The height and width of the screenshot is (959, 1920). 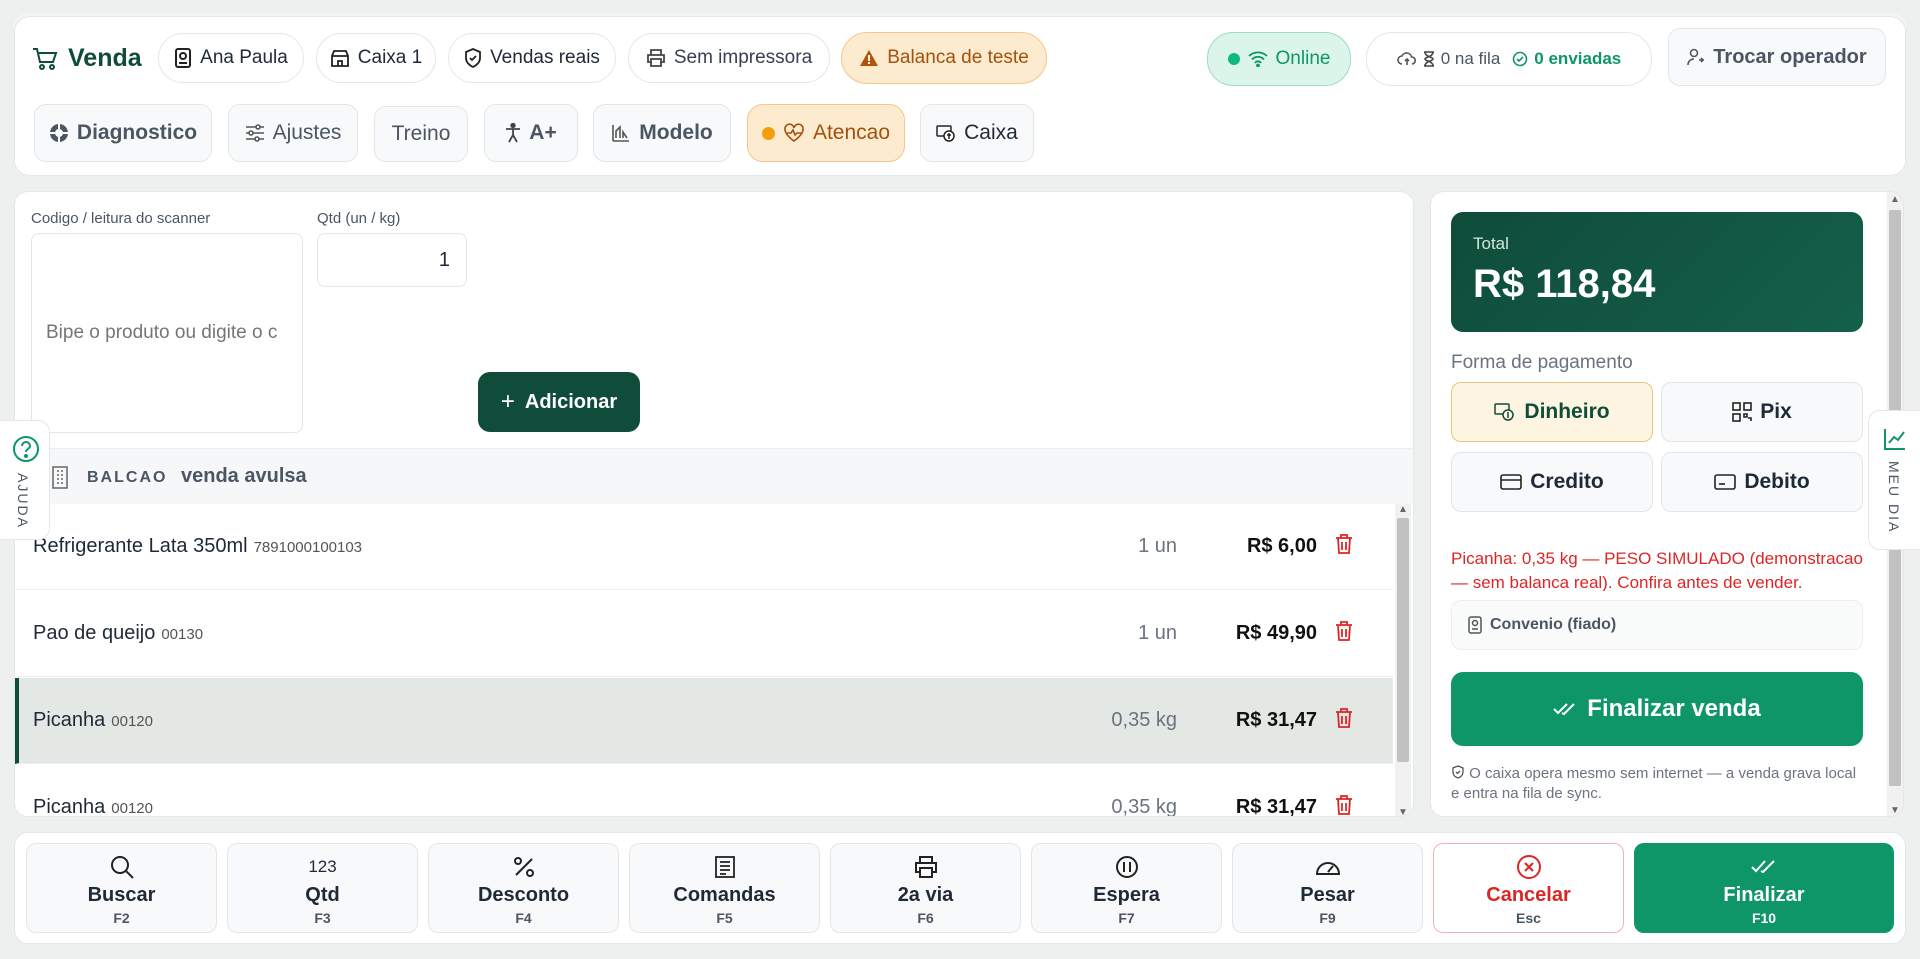 What do you see at coordinates (768, 133) in the screenshot?
I see `atencao-dot` at bounding box center [768, 133].